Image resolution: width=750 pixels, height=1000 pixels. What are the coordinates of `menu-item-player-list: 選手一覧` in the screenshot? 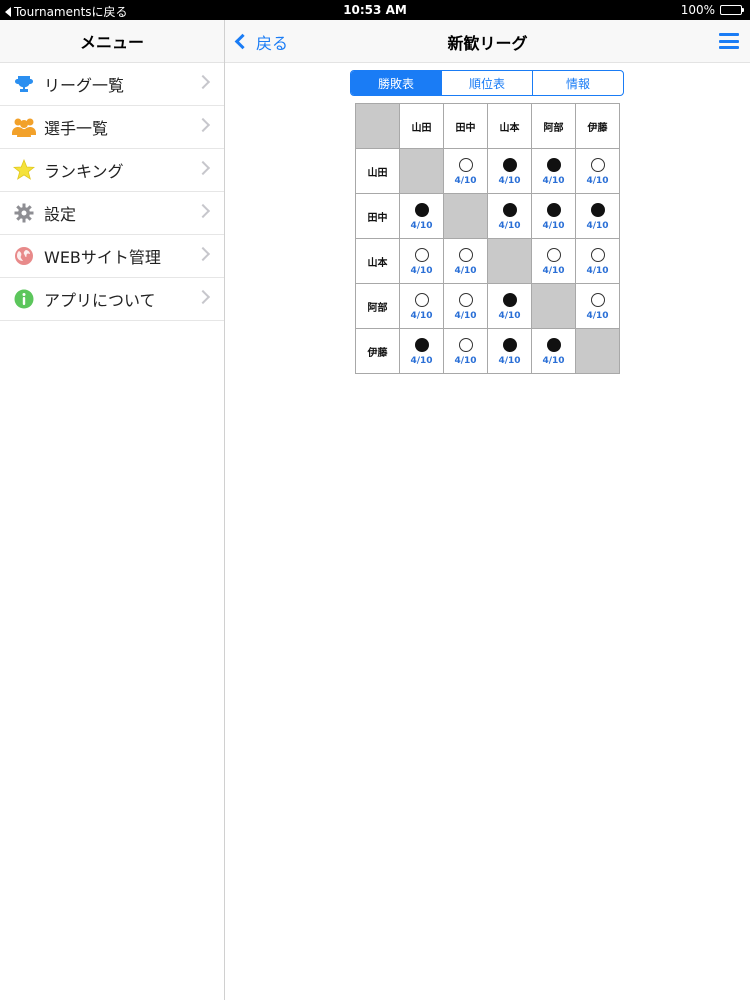 It's located at (112, 127).